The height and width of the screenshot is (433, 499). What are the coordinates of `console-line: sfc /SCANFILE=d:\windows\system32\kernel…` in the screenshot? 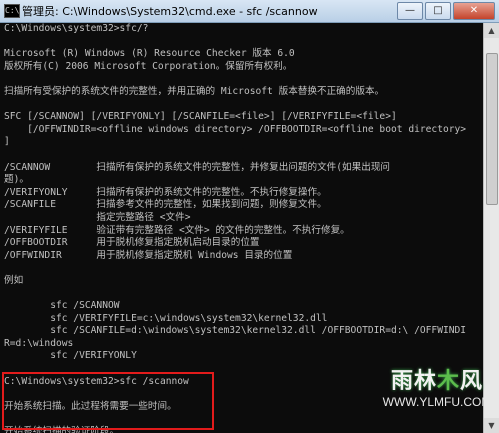 It's located at (235, 331).